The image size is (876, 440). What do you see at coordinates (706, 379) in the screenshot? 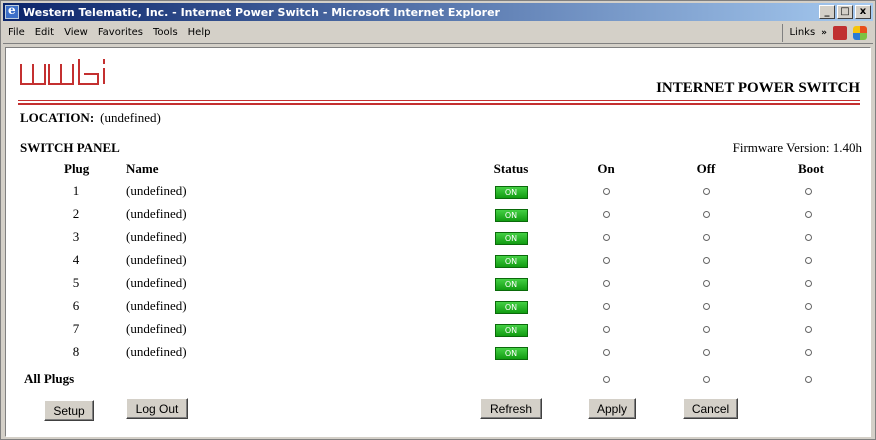
I see `all-off-radio` at bounding box center [706, 379].